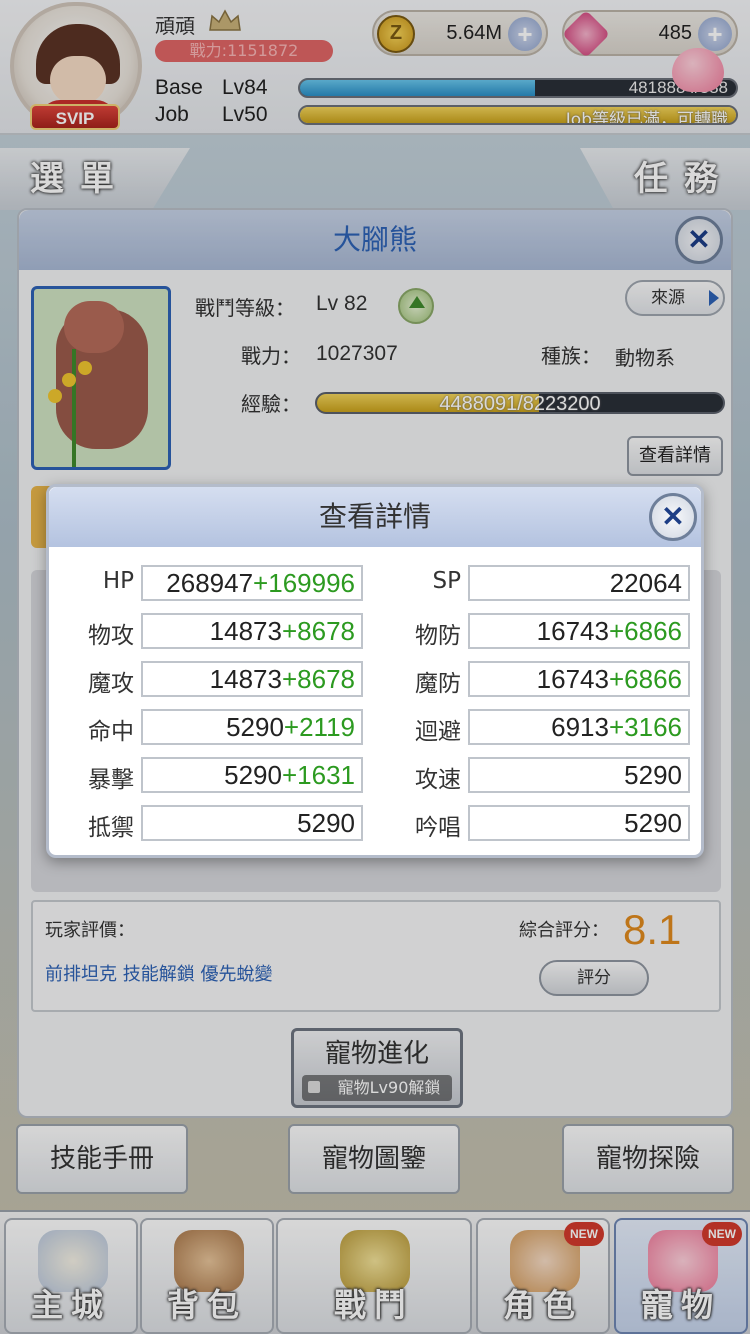  I want to click on stat-label-right: 迴避, so click(438, 732).